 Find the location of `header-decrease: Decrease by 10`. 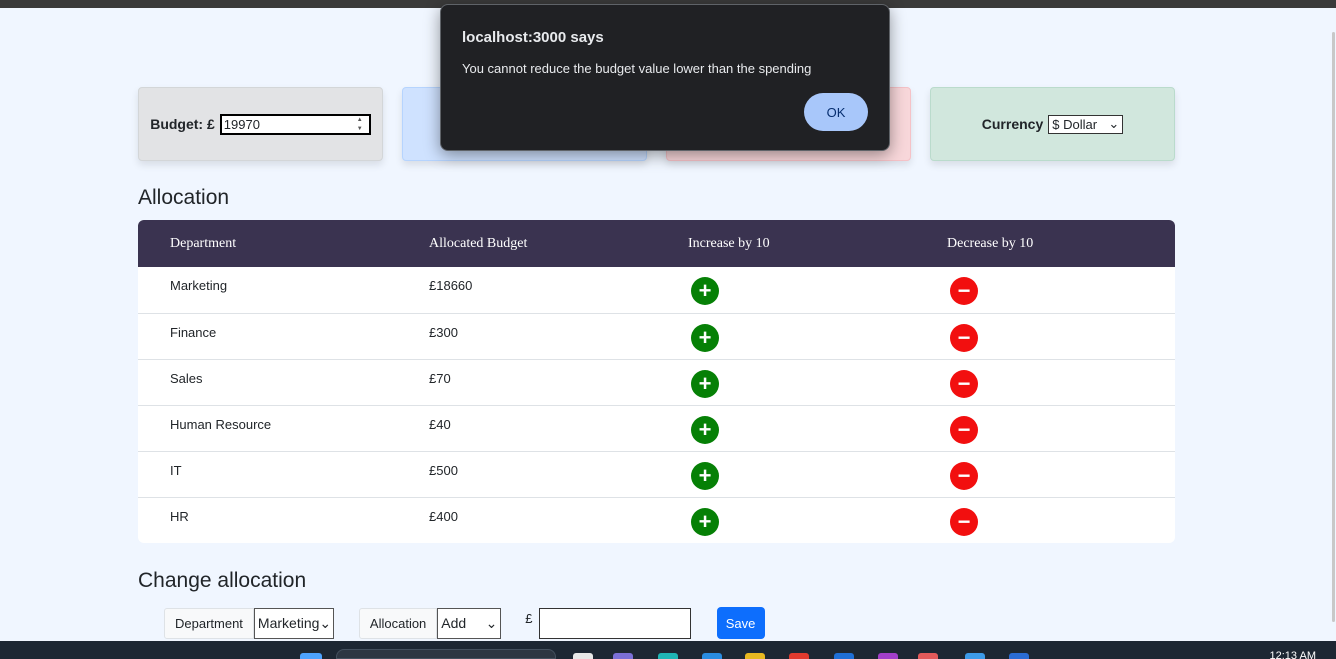

header-decrease: Decrease by 10 is located at coordinates (990, 243).